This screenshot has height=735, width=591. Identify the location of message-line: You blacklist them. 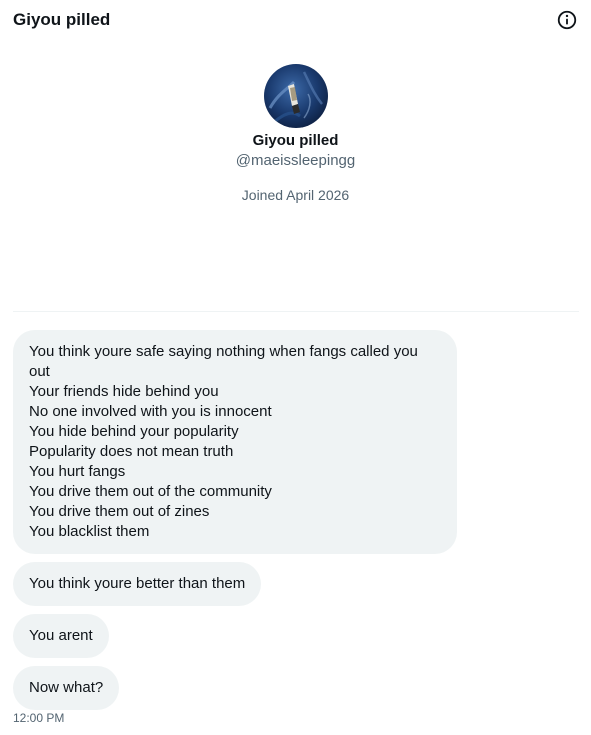
(89, 531).